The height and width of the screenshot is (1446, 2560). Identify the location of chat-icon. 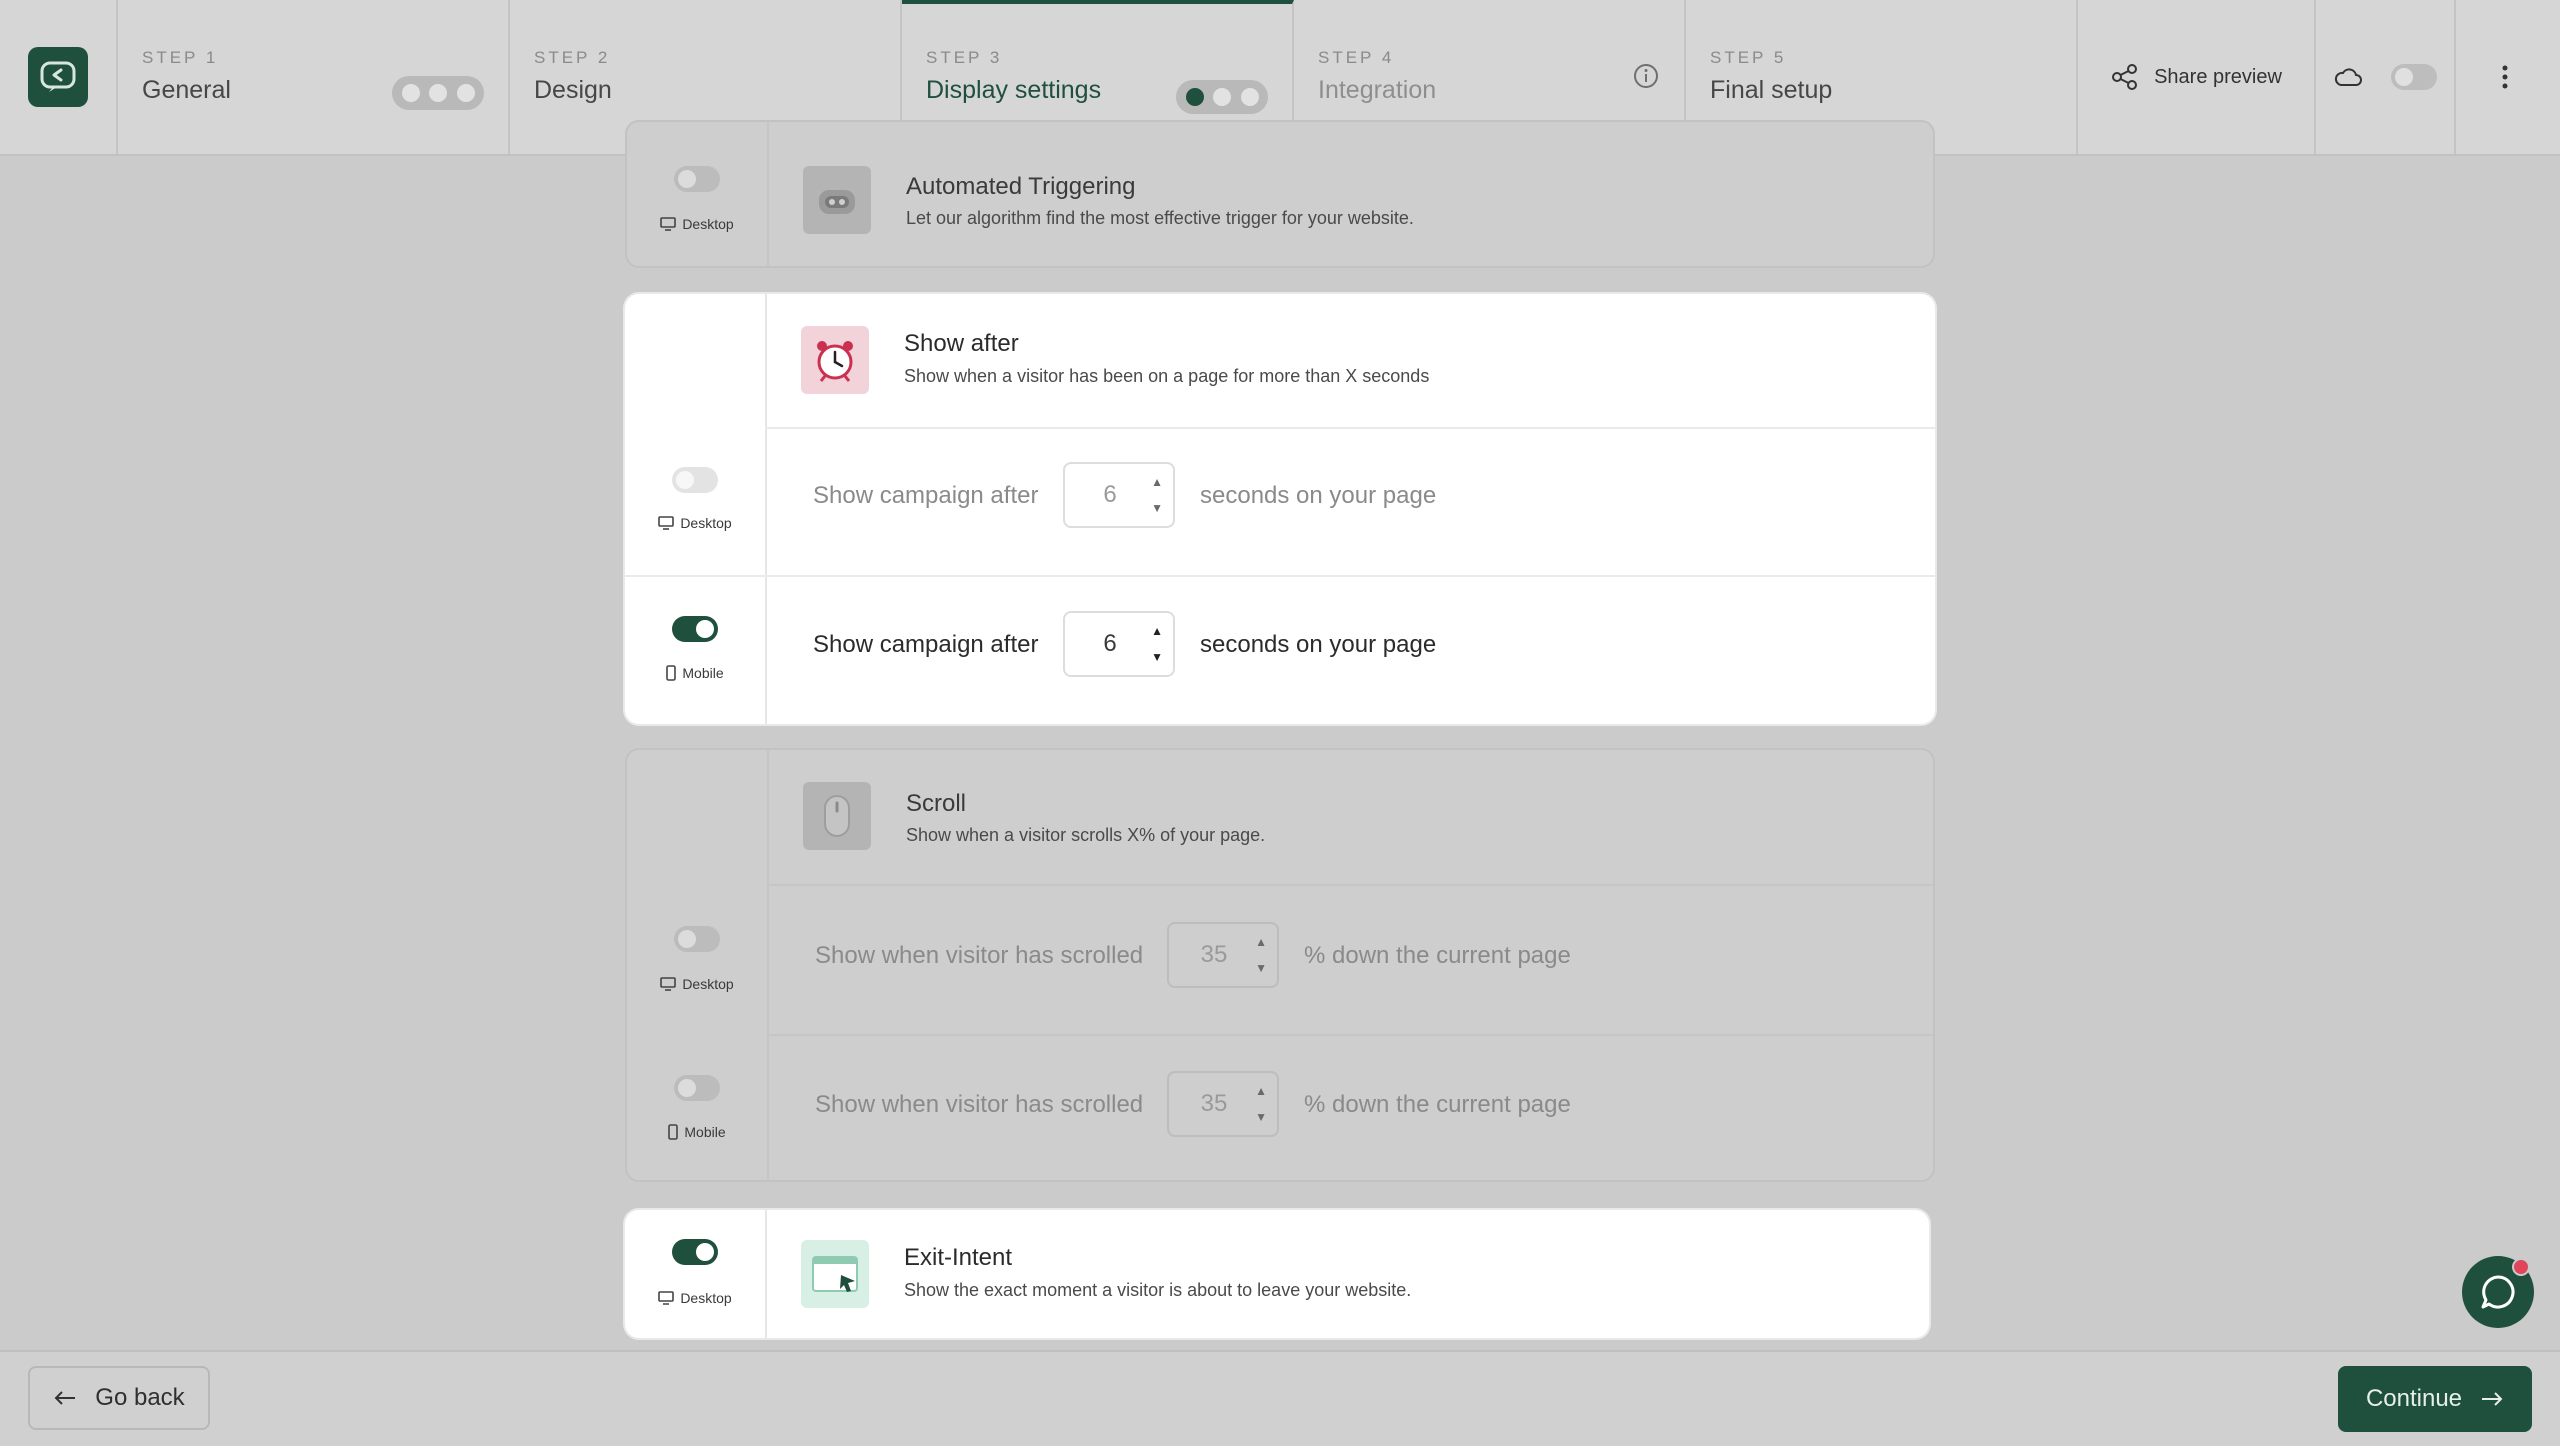
(2498, 1292).